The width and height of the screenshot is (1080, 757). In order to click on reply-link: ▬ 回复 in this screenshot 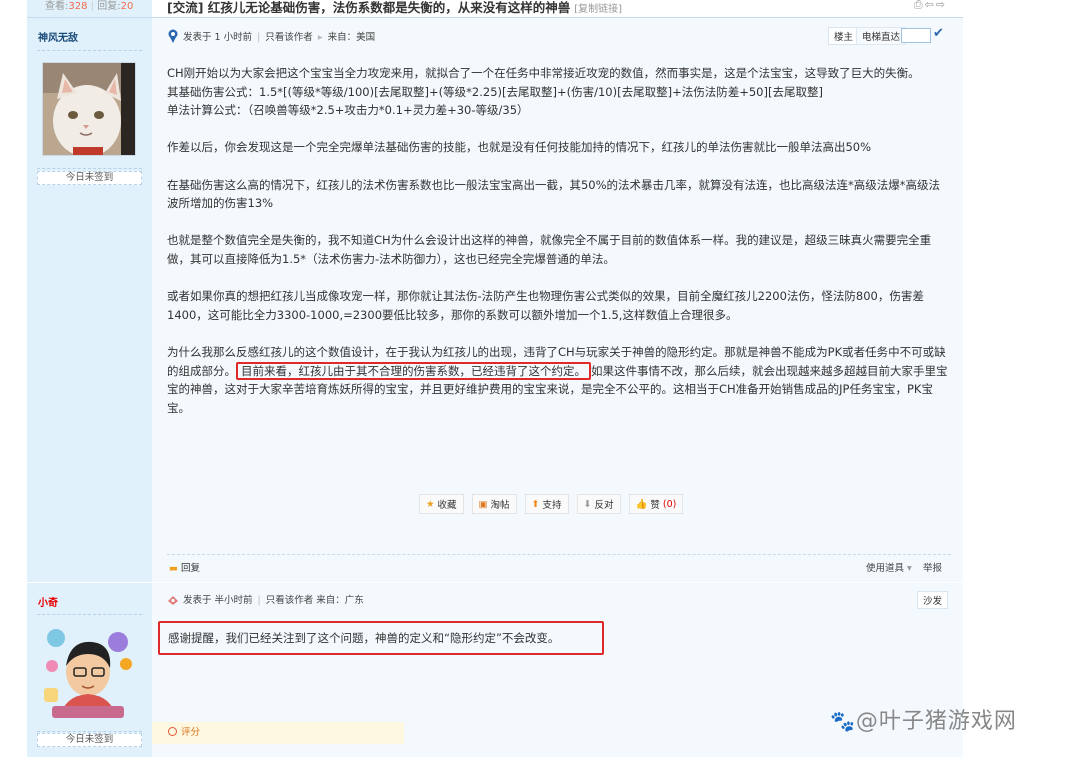, I will do `click(184, 567)`.